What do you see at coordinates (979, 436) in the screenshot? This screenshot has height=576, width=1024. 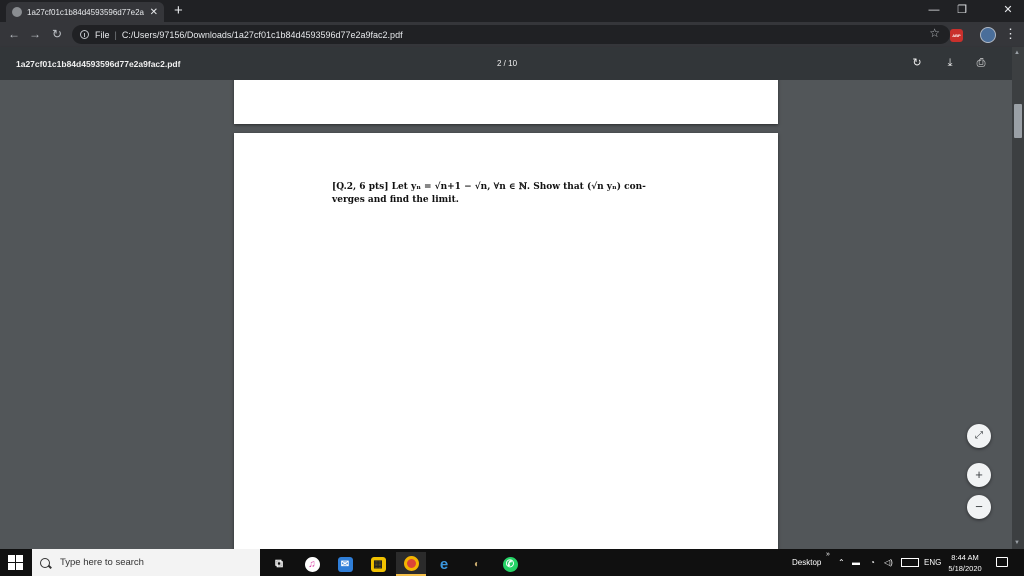 I see `fit-to-page-button: ⤢` at bounding box center [979, 436].